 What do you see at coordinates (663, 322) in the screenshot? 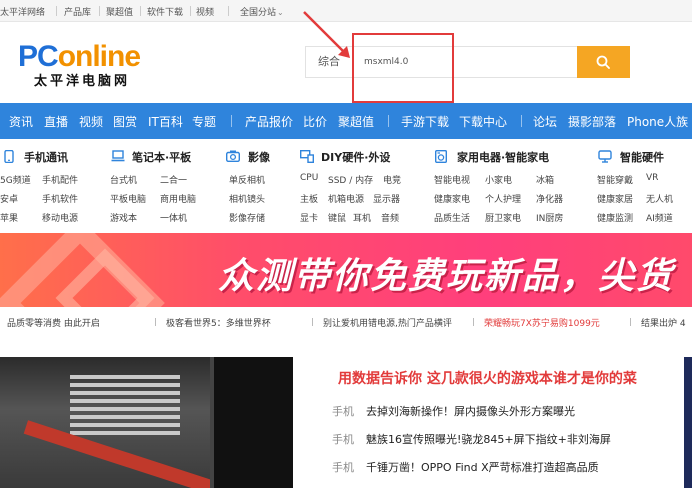
I see `ticker-item: 结果出炉 4` at bounding box center [663, 322].